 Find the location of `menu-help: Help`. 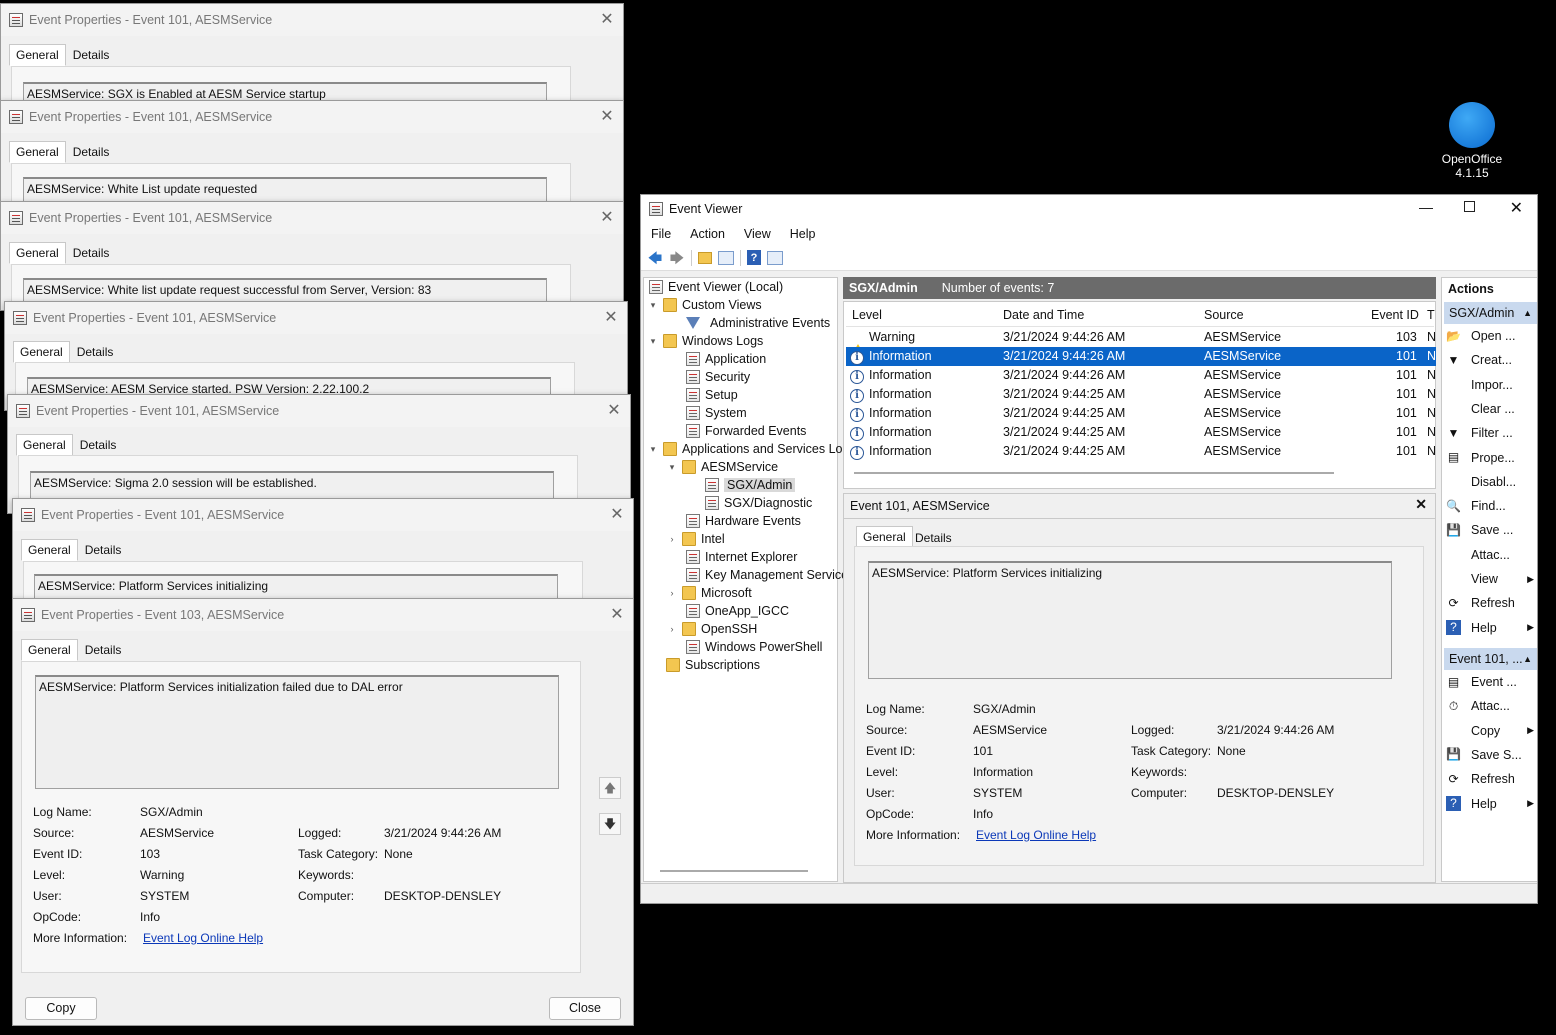

menu-help: Help is located at coordinates (802, 234).